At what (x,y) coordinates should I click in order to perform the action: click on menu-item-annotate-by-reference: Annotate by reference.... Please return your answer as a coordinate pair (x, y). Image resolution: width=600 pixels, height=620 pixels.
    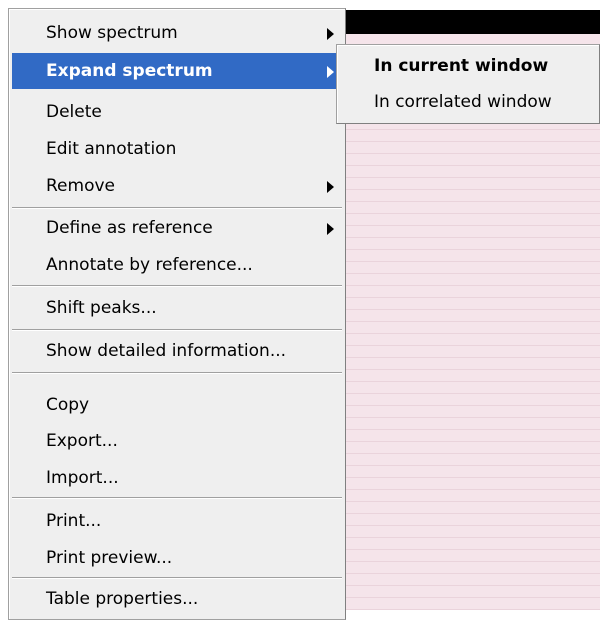
    Looking at the image, I should click on (177, 265).